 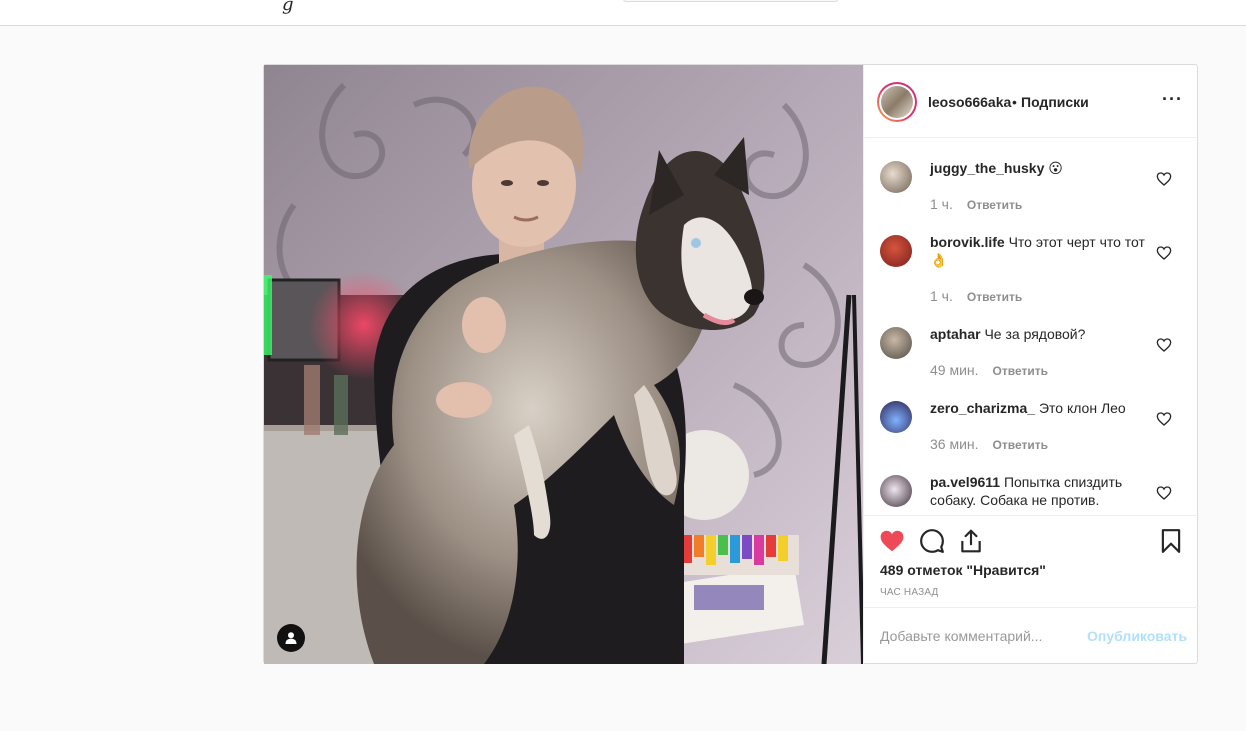 I want to click on comment-text: Че за рядовой?, so click(x=1035, y=334).